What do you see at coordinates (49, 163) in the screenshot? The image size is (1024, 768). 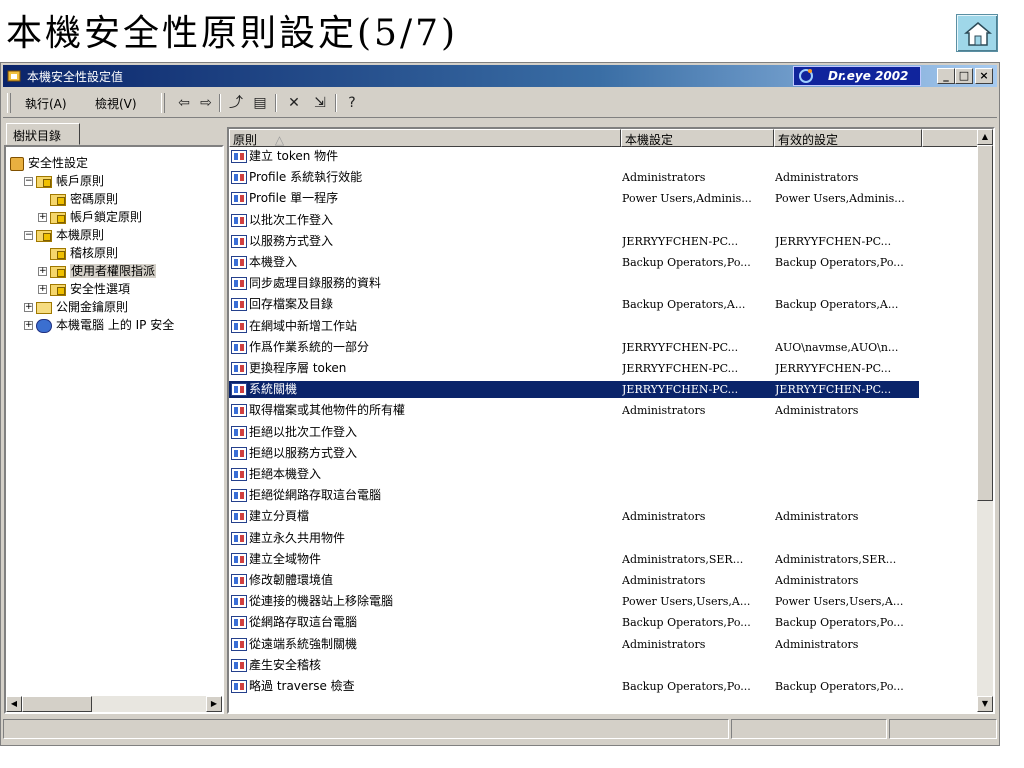 I see `tree-node: 安全性設定` at bounding box center [49, 163].